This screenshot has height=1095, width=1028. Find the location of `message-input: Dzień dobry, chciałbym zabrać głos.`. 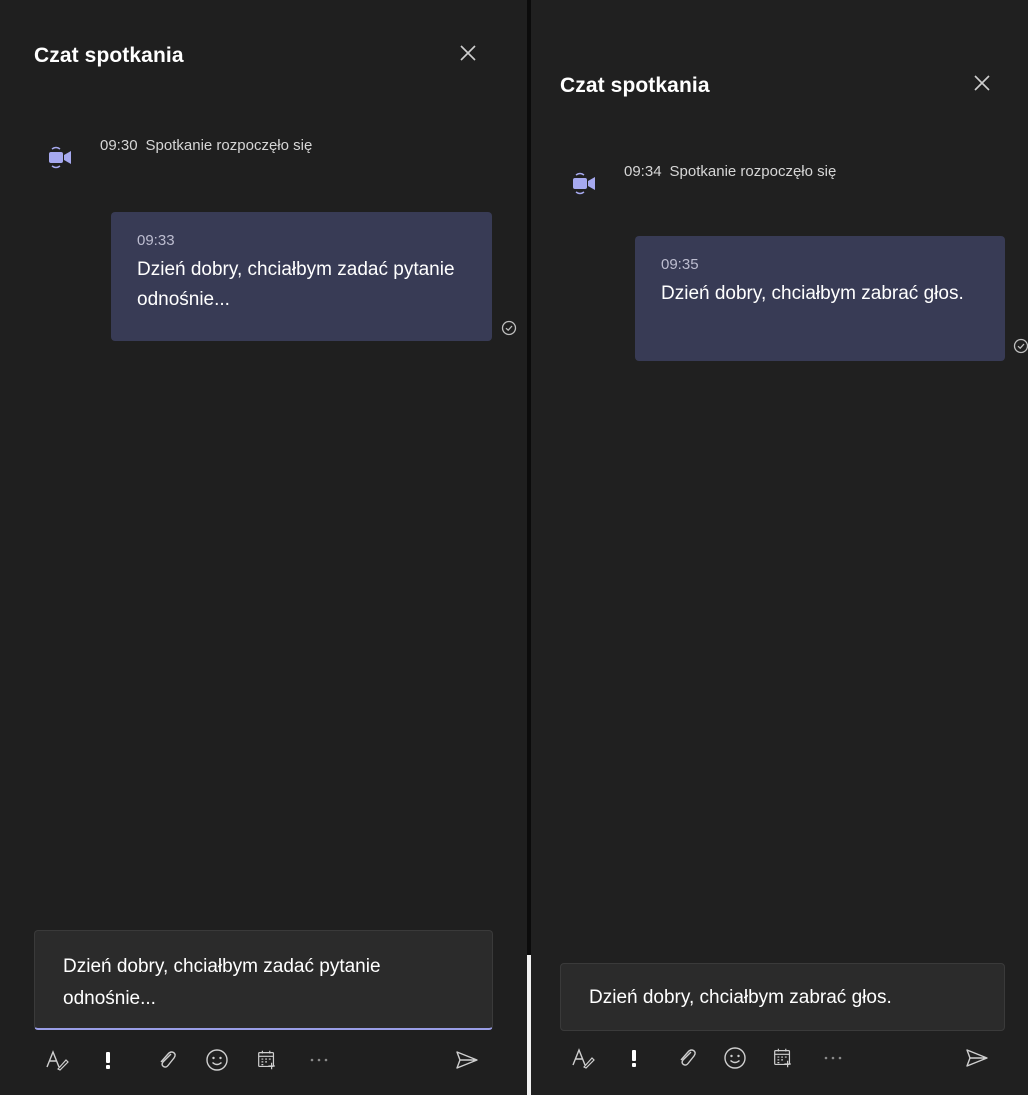

message-input: Dzień dobry, chciałbym zabrać głos. is located at coordinates (782, 997).